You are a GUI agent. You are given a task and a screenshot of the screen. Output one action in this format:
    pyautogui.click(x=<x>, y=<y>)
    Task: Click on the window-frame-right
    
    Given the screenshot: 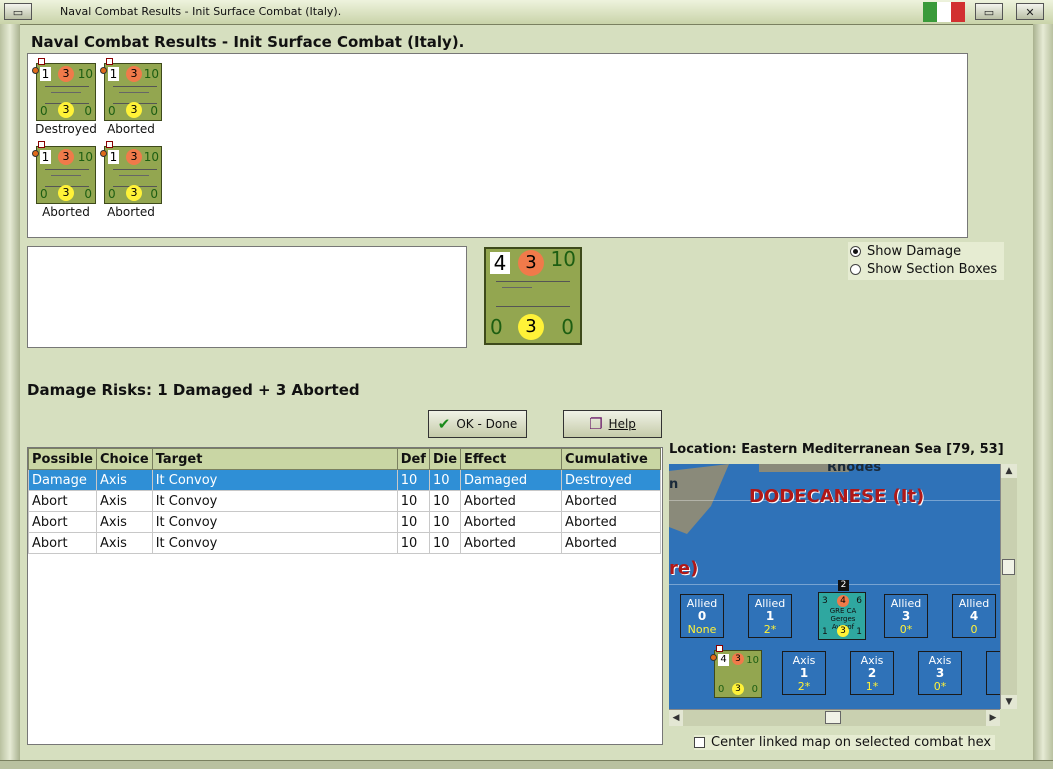 What is the action you would take?
    pyautogui.click(x=1043, y=396)
    